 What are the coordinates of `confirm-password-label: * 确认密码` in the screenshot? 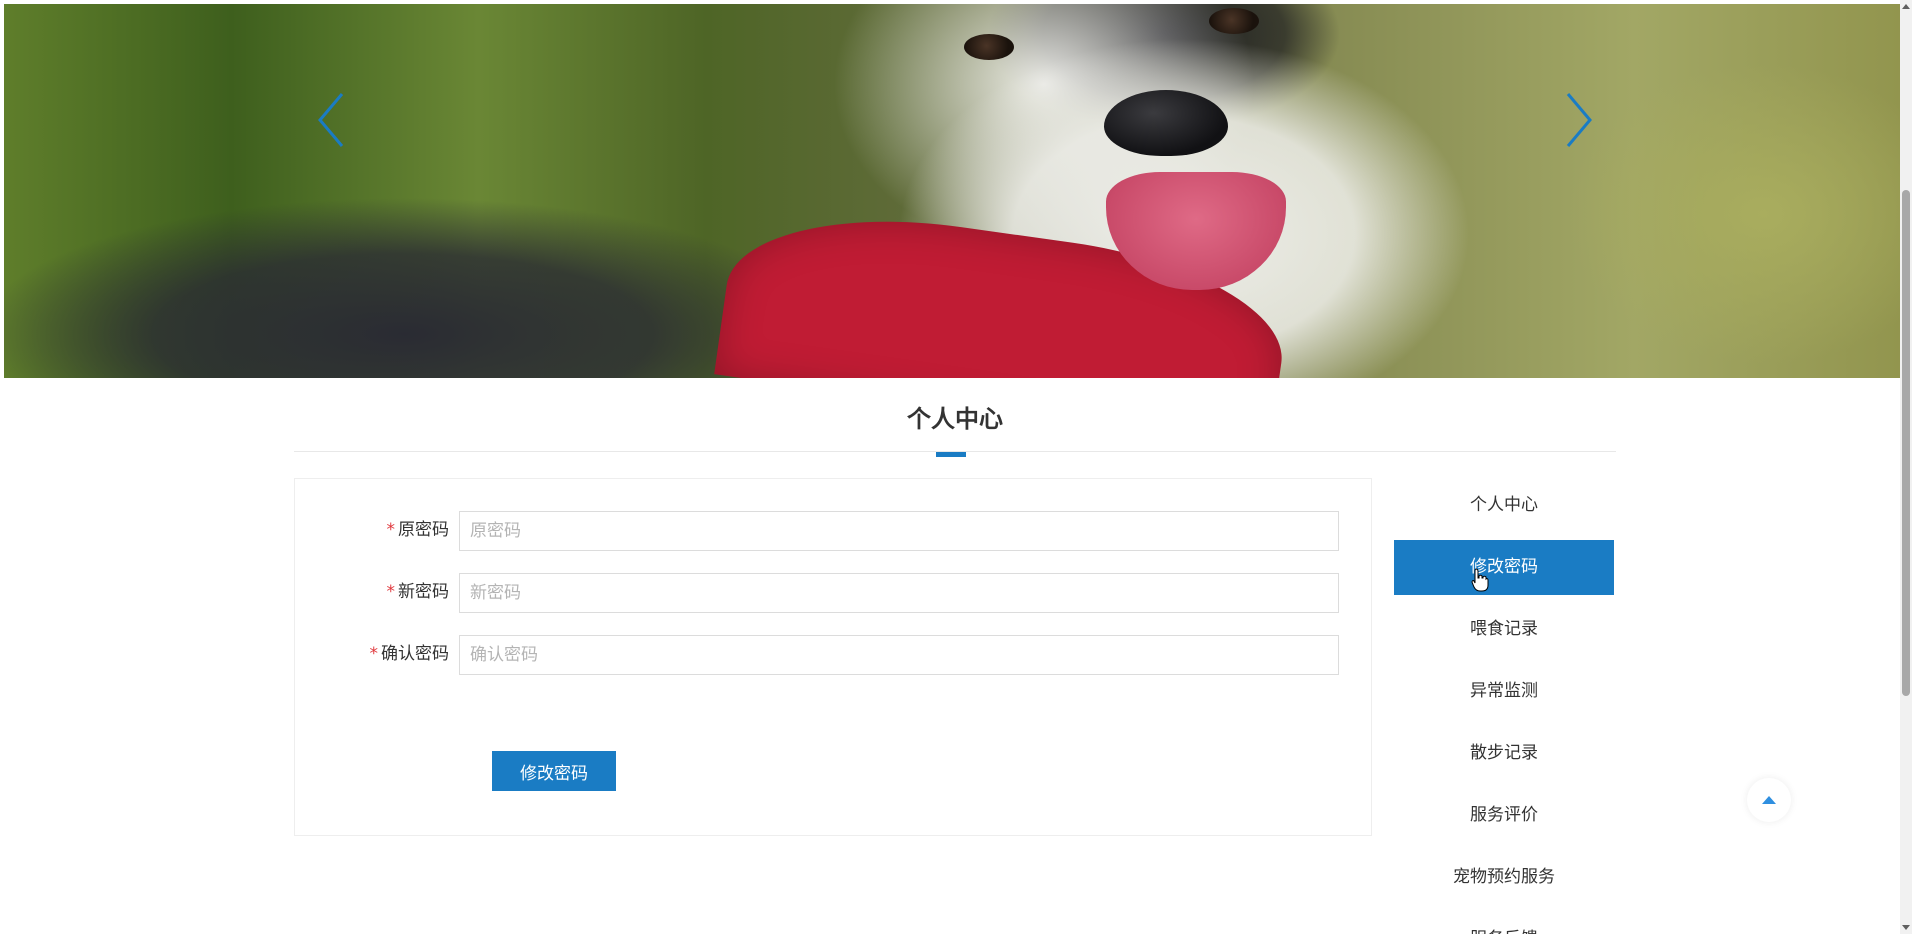 It's located at (410, 654).